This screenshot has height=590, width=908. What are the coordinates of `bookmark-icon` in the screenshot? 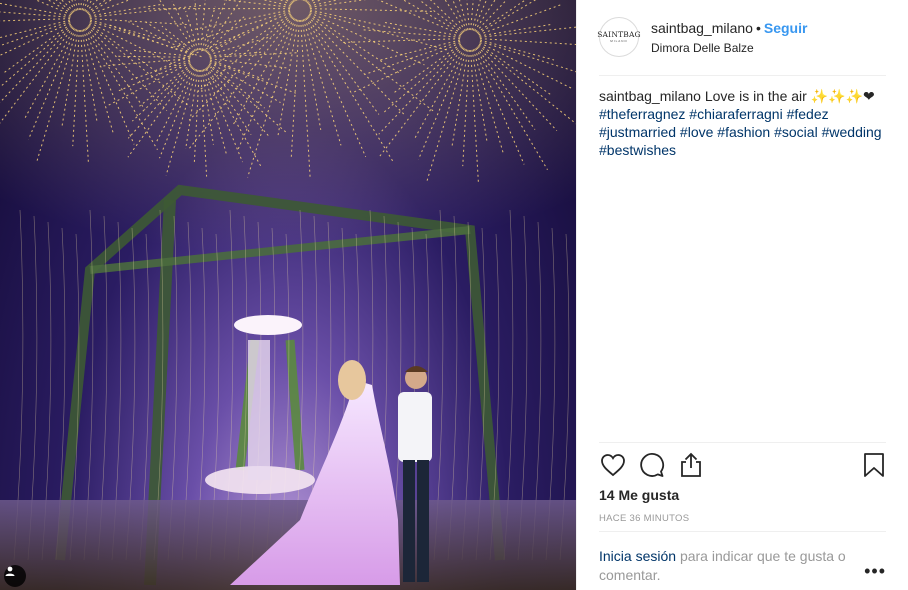 It's located at (874, 465).